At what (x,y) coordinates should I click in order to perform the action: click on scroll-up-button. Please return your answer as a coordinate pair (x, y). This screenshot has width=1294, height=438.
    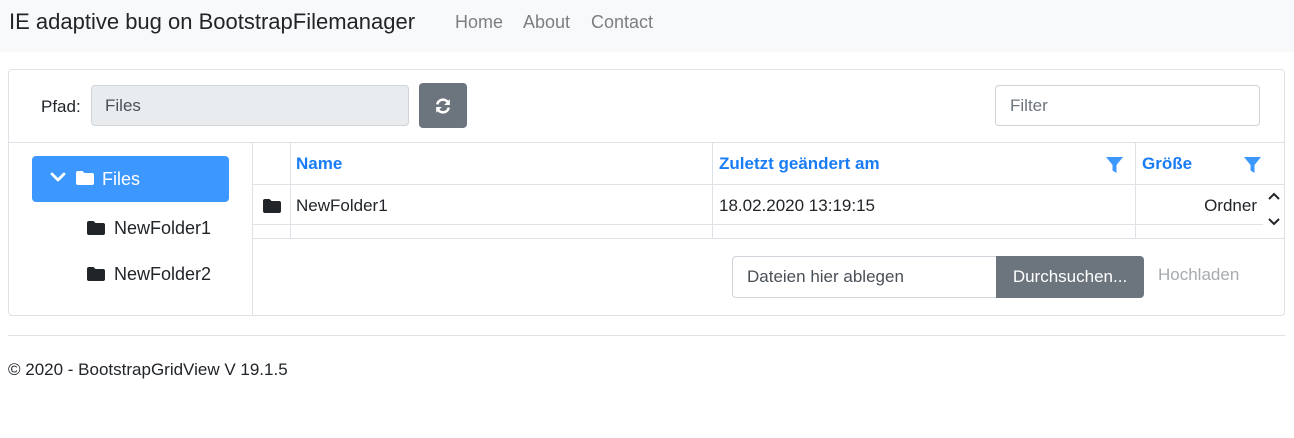
    Looking at the image, I should click on (1274, 196).